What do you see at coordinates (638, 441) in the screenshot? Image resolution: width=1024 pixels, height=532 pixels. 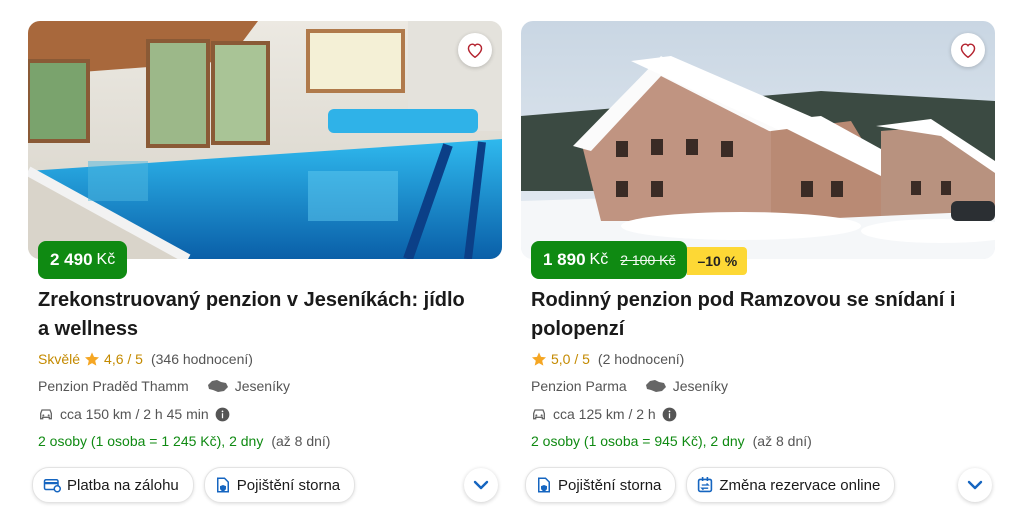 I see `persons-price: 2 osoby (1 osoba = 945 Kč), 2 dny` at bounding box center [638, 441].